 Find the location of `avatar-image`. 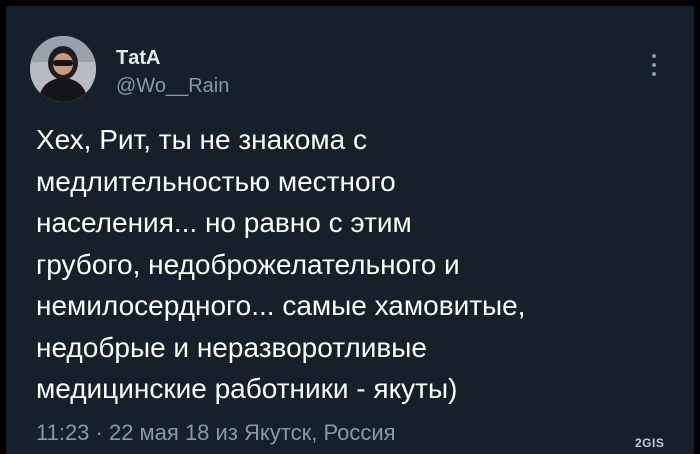

avatar-image is located at coordinates (63, 69).